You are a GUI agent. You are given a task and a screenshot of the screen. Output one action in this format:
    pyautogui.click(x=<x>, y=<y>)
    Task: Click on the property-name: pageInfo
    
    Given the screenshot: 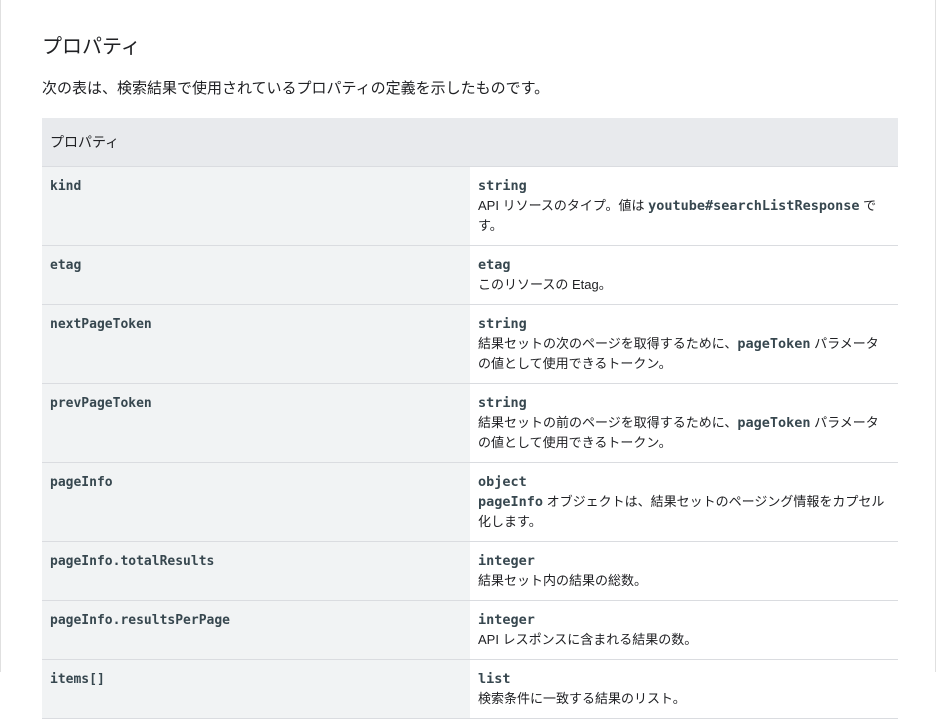 What is the action you would take?
    pyautogui.click(x=256, y=502)
    